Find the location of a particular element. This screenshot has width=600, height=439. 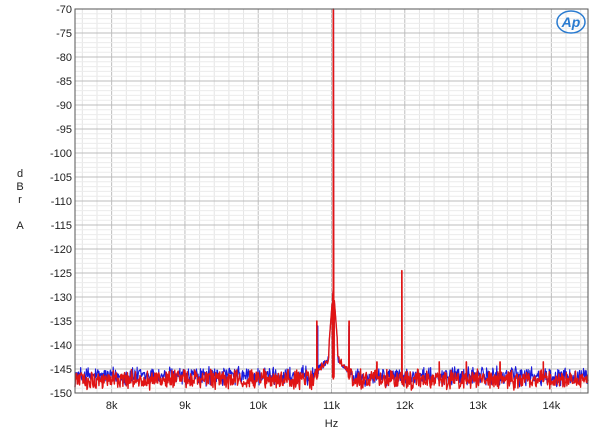

x-tick-label: 12k is located at coordinates (405, 406).